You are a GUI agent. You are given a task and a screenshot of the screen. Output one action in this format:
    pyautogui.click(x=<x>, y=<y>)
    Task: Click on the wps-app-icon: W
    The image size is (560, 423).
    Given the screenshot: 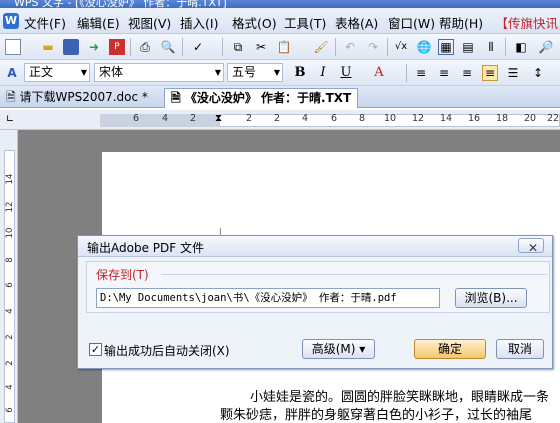 What is the action you would take?
    pyautogui.click(x=11, y=21)
    